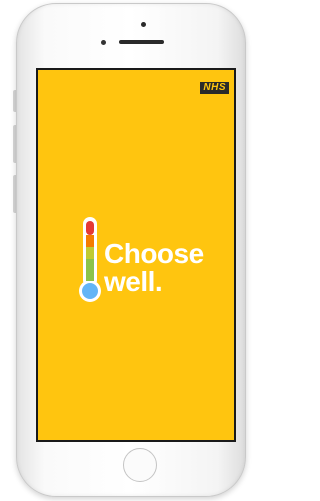 This screenshot has width=320, height=501. Describe the element at coordinates (214, 88) in the screenshot. I see `nhs-logo: NHS` at that location.